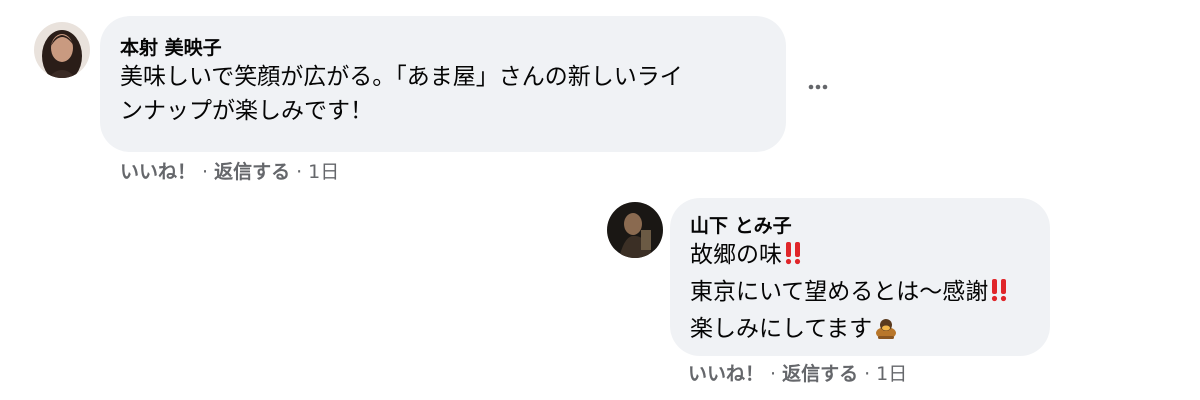  I want to click on comment-text-line: 楽しみにしてます, so click(861, 331).